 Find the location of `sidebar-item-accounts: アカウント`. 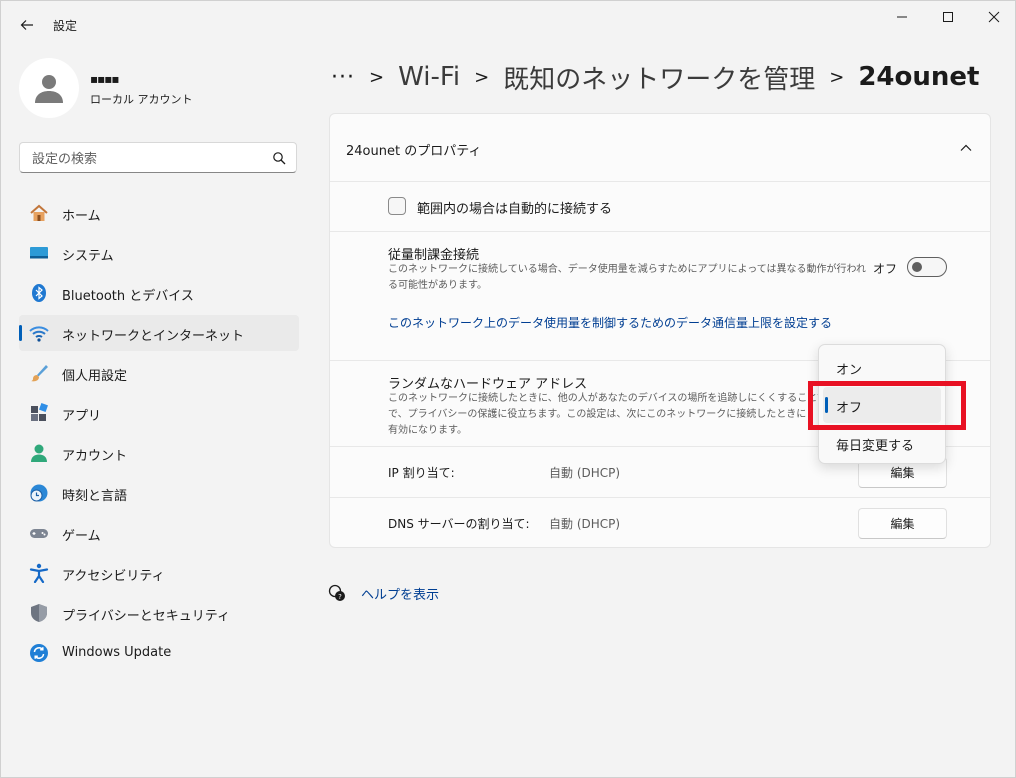

sidebar-item-accounts: アカウント is located at coordinates (159, 453).